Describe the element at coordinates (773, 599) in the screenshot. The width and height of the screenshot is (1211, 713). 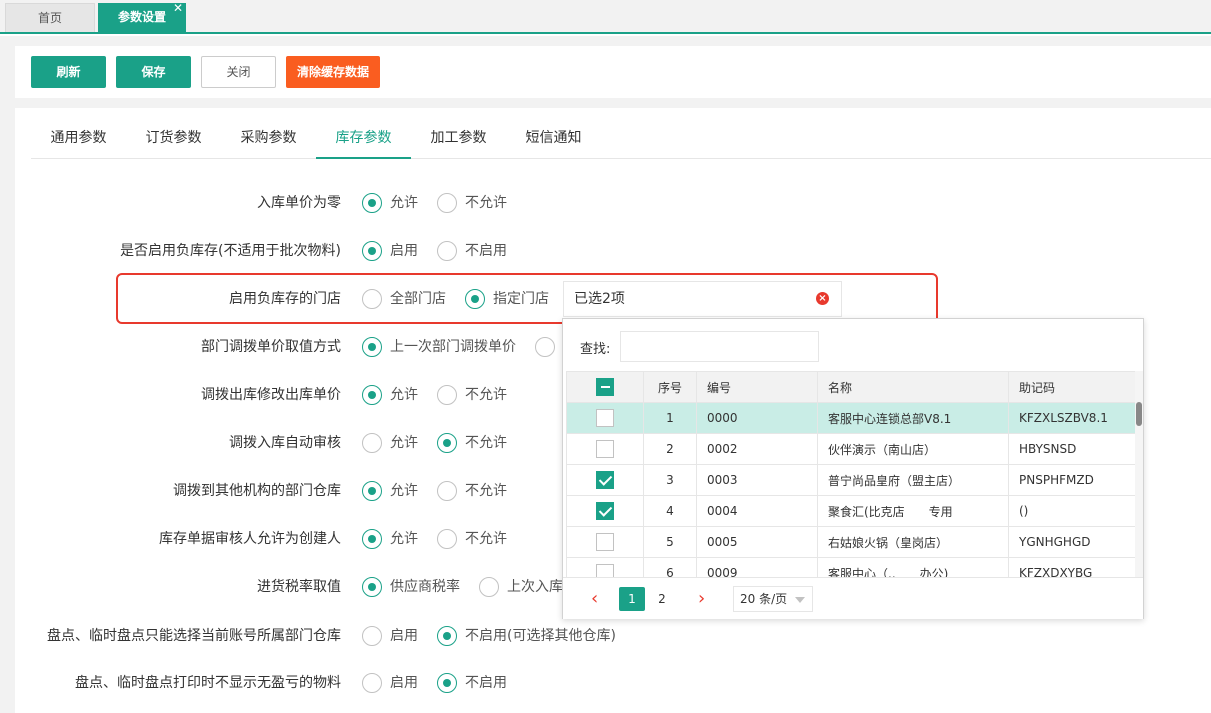
I see `page-size-select: 20 条/页` at that location.